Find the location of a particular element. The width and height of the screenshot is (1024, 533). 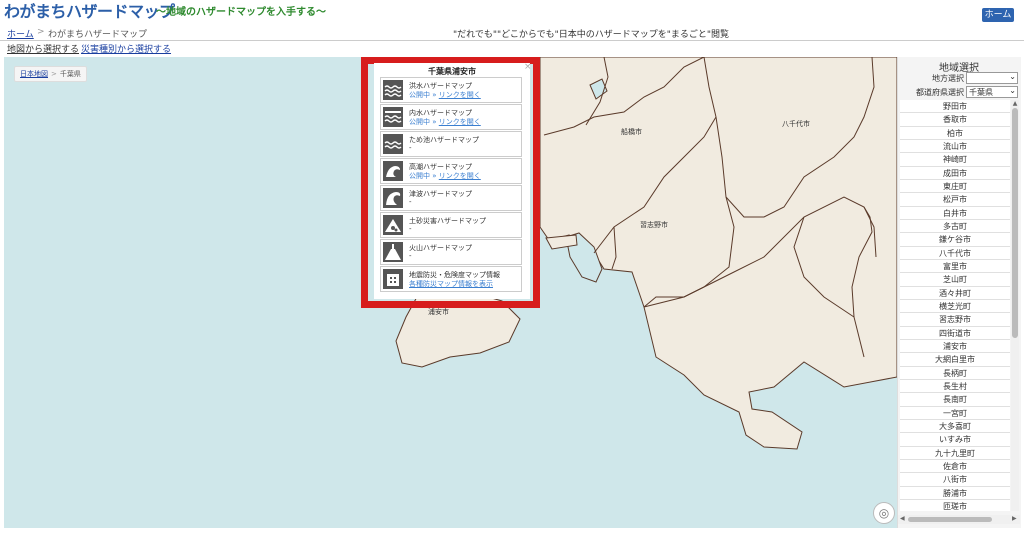

reservoir-icon is located at coordinates (393, 144).